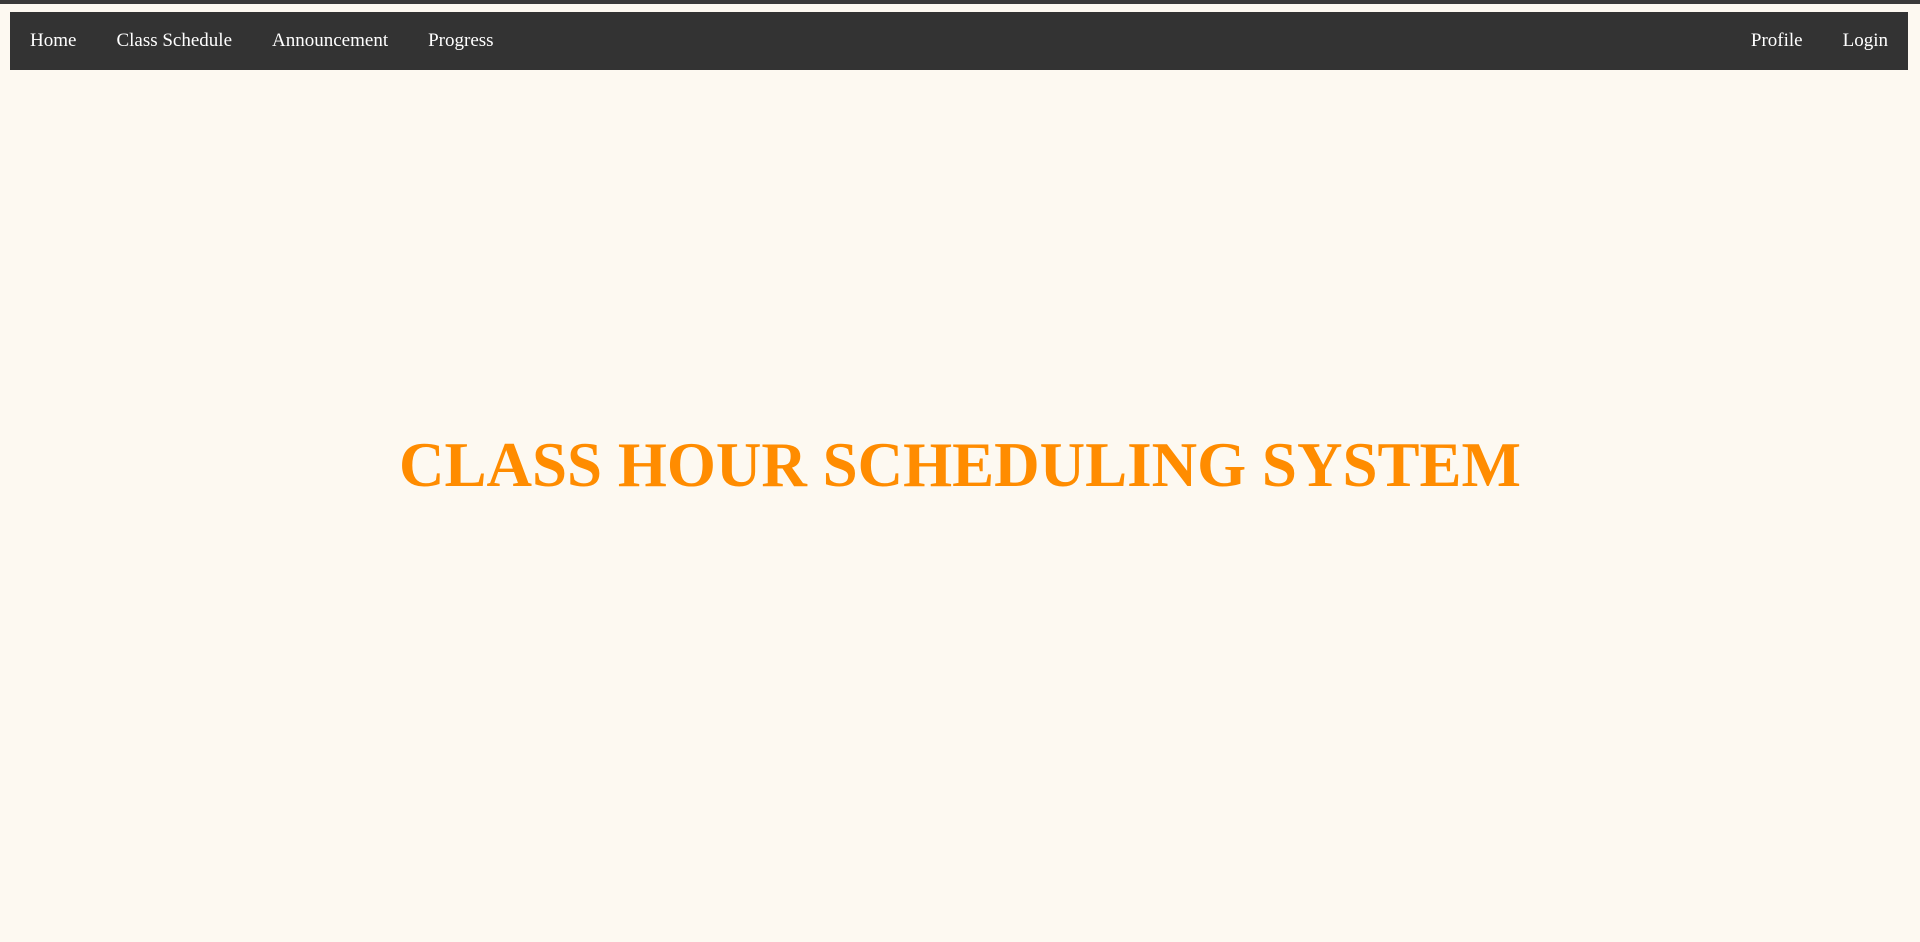 This screenshot has height=942, width=1920. What do you see at coordinates (1777, 41) in the screenshot?
I see `nav-item-profile: Profile` at bounding box center [1777, 41].